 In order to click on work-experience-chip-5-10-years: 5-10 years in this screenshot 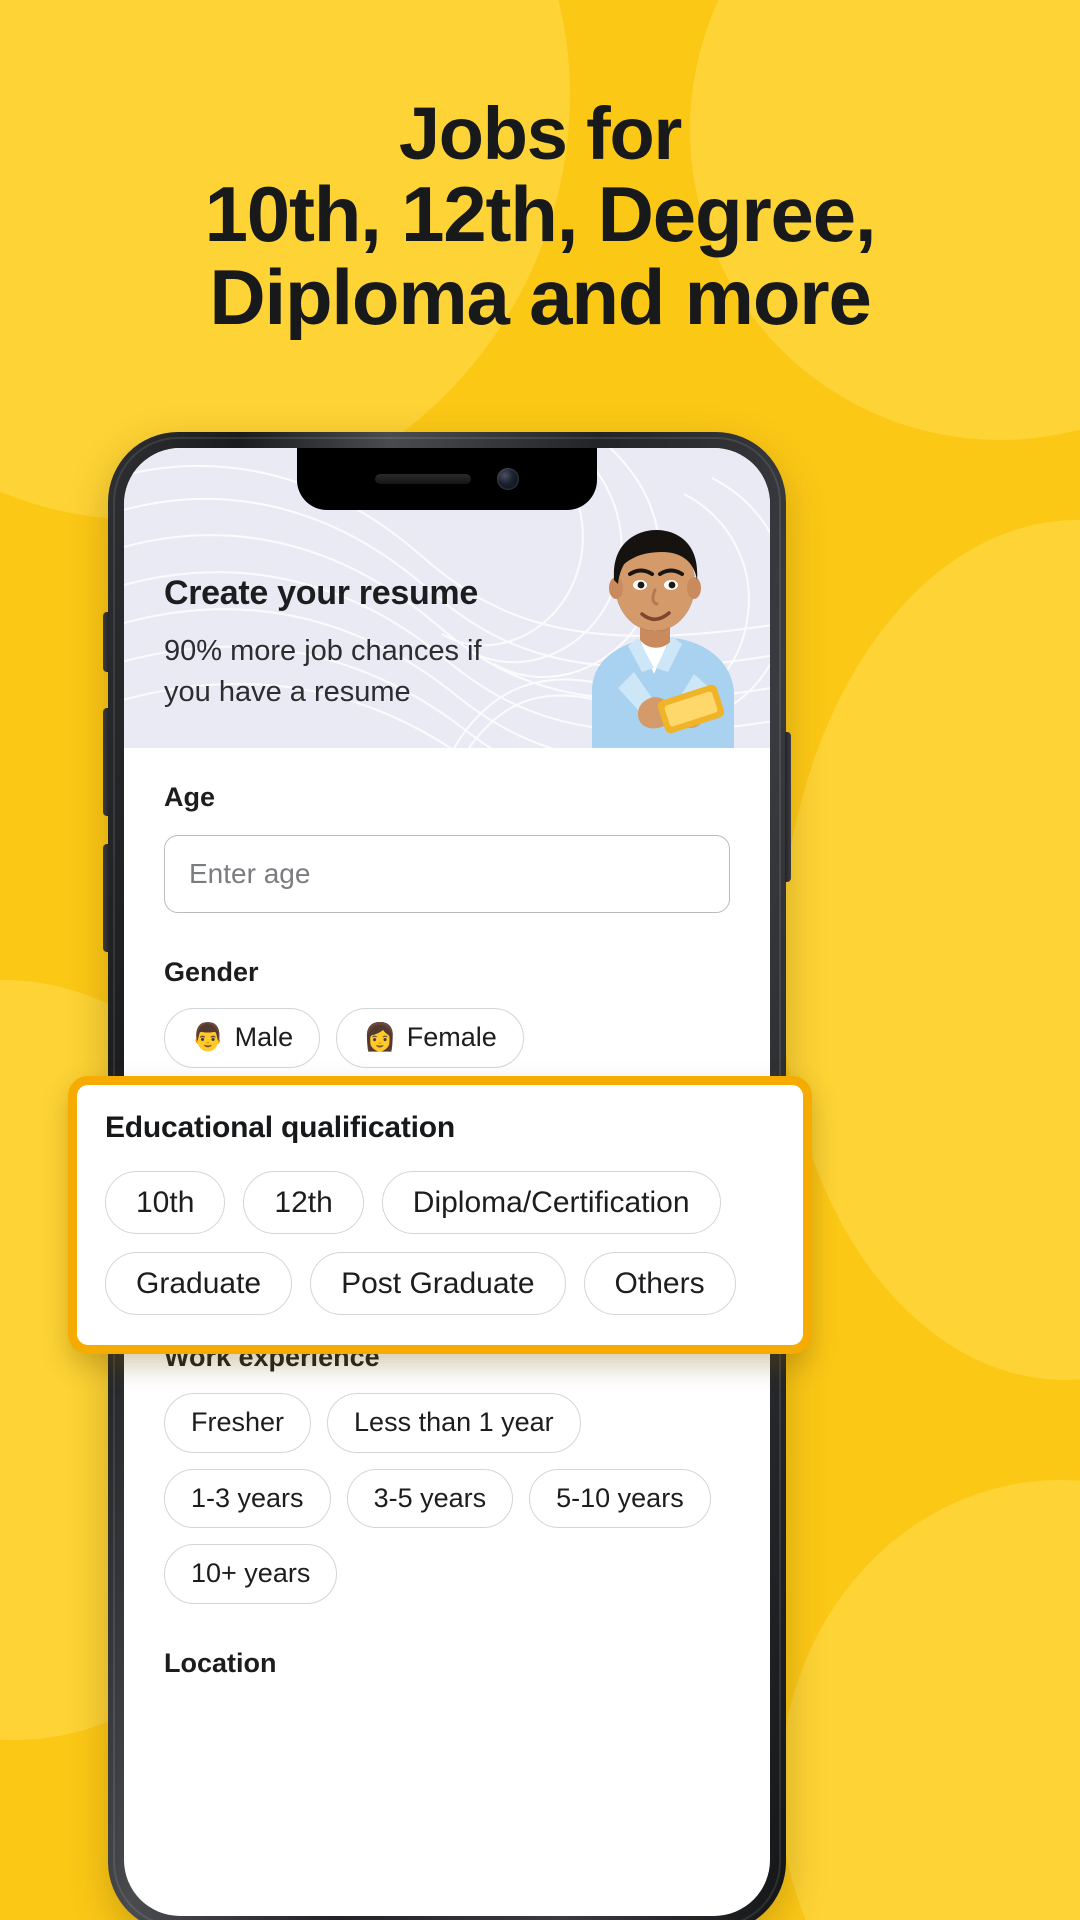, I will do `click(620, 1498)`.